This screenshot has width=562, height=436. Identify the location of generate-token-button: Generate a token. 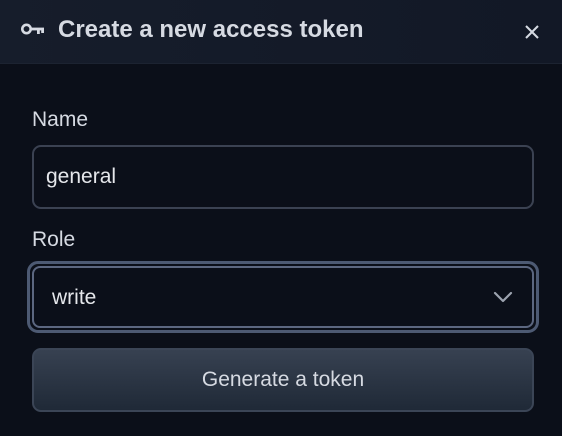
(283, 380).